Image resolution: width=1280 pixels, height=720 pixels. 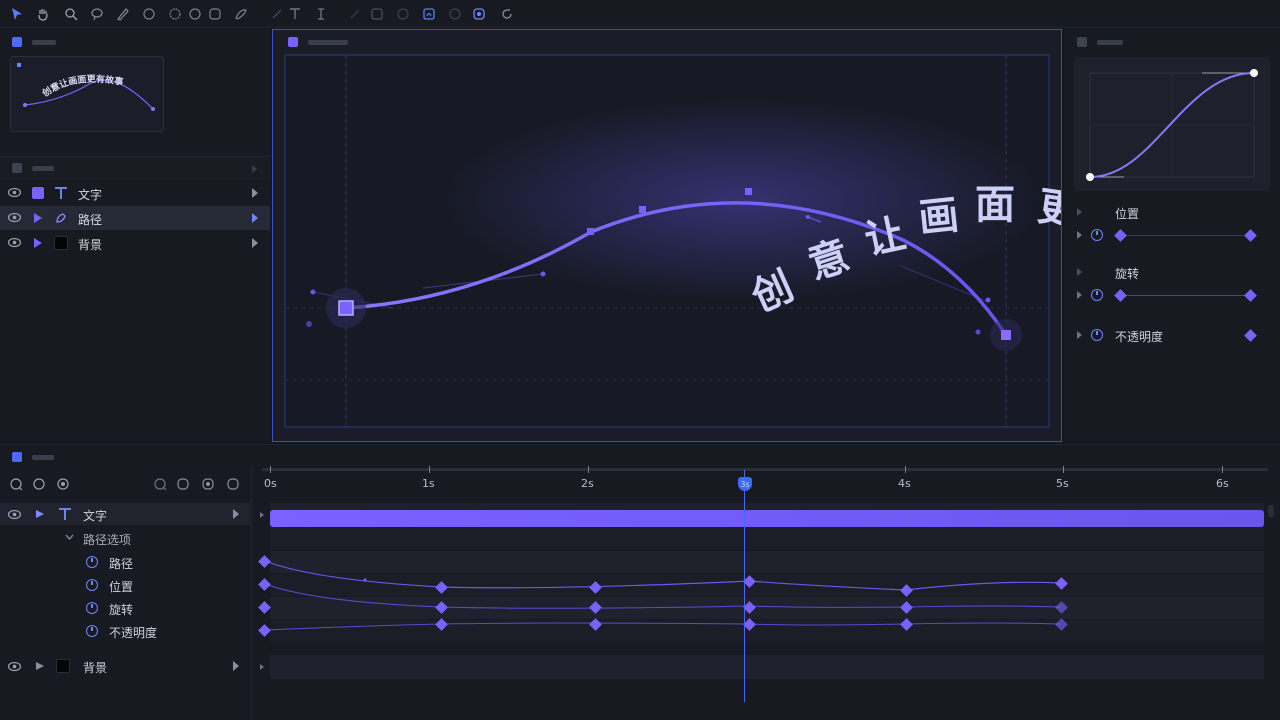 I want to click on puppet-tool-icon, so click(x=455, y=14).